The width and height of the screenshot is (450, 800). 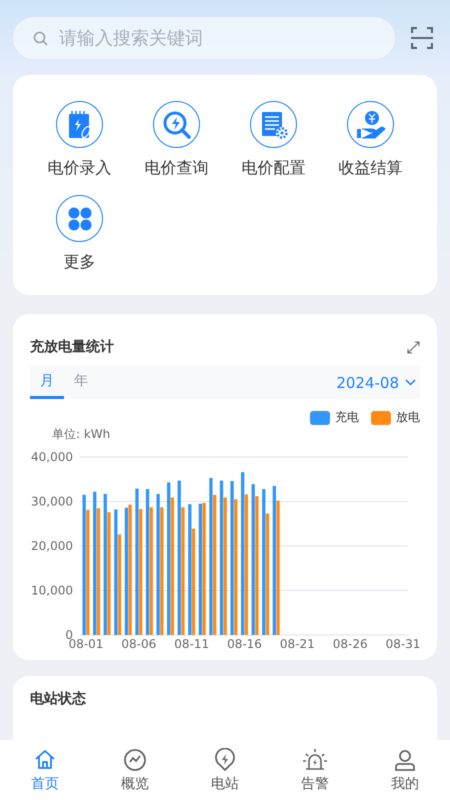 I want to click on axis-label: 08-26, so click(x=350, y=644).